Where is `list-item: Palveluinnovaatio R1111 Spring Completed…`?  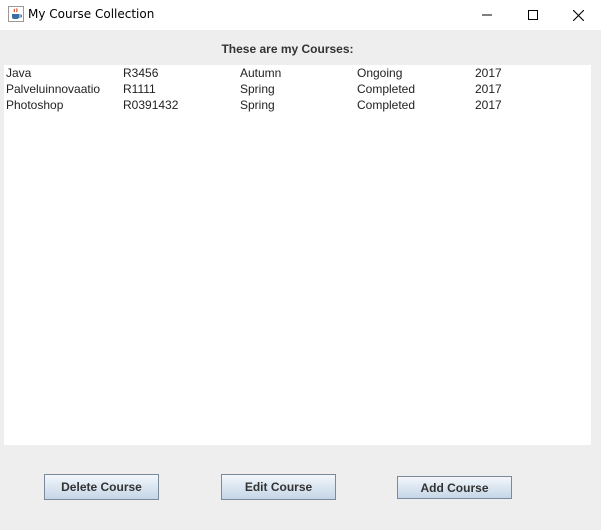 list-item: Palveluinnovaatio R1111 Spring Completed… is located at coordinates (297, 89).